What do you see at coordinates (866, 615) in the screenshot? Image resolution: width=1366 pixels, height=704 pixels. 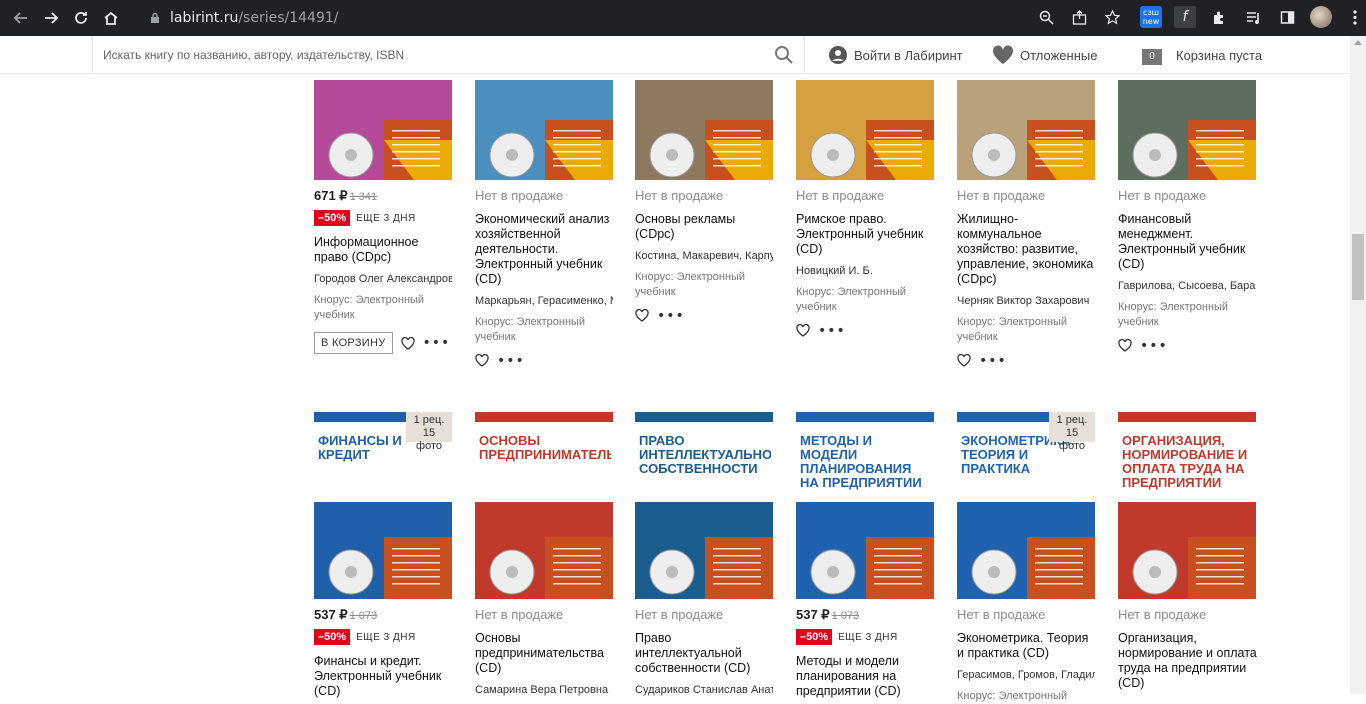 I see `price-row: 537 ₽1 073` at bounding box center [866, 615].